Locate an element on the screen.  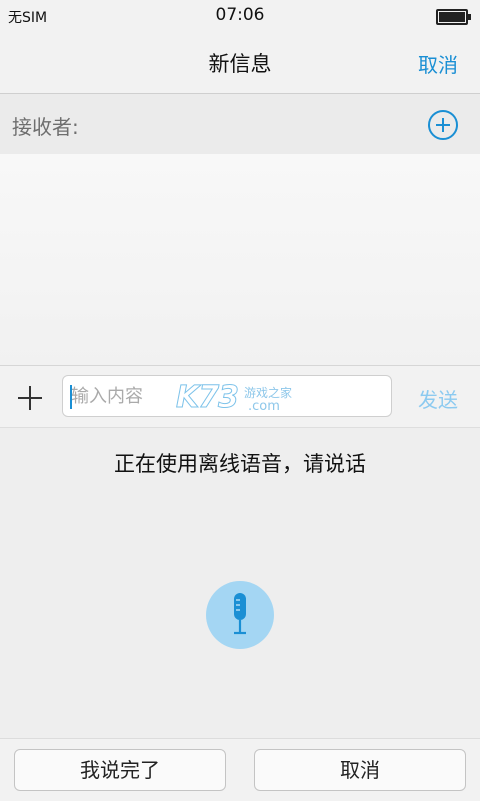
attach-plus-icon is located at coordinates (30, 398).